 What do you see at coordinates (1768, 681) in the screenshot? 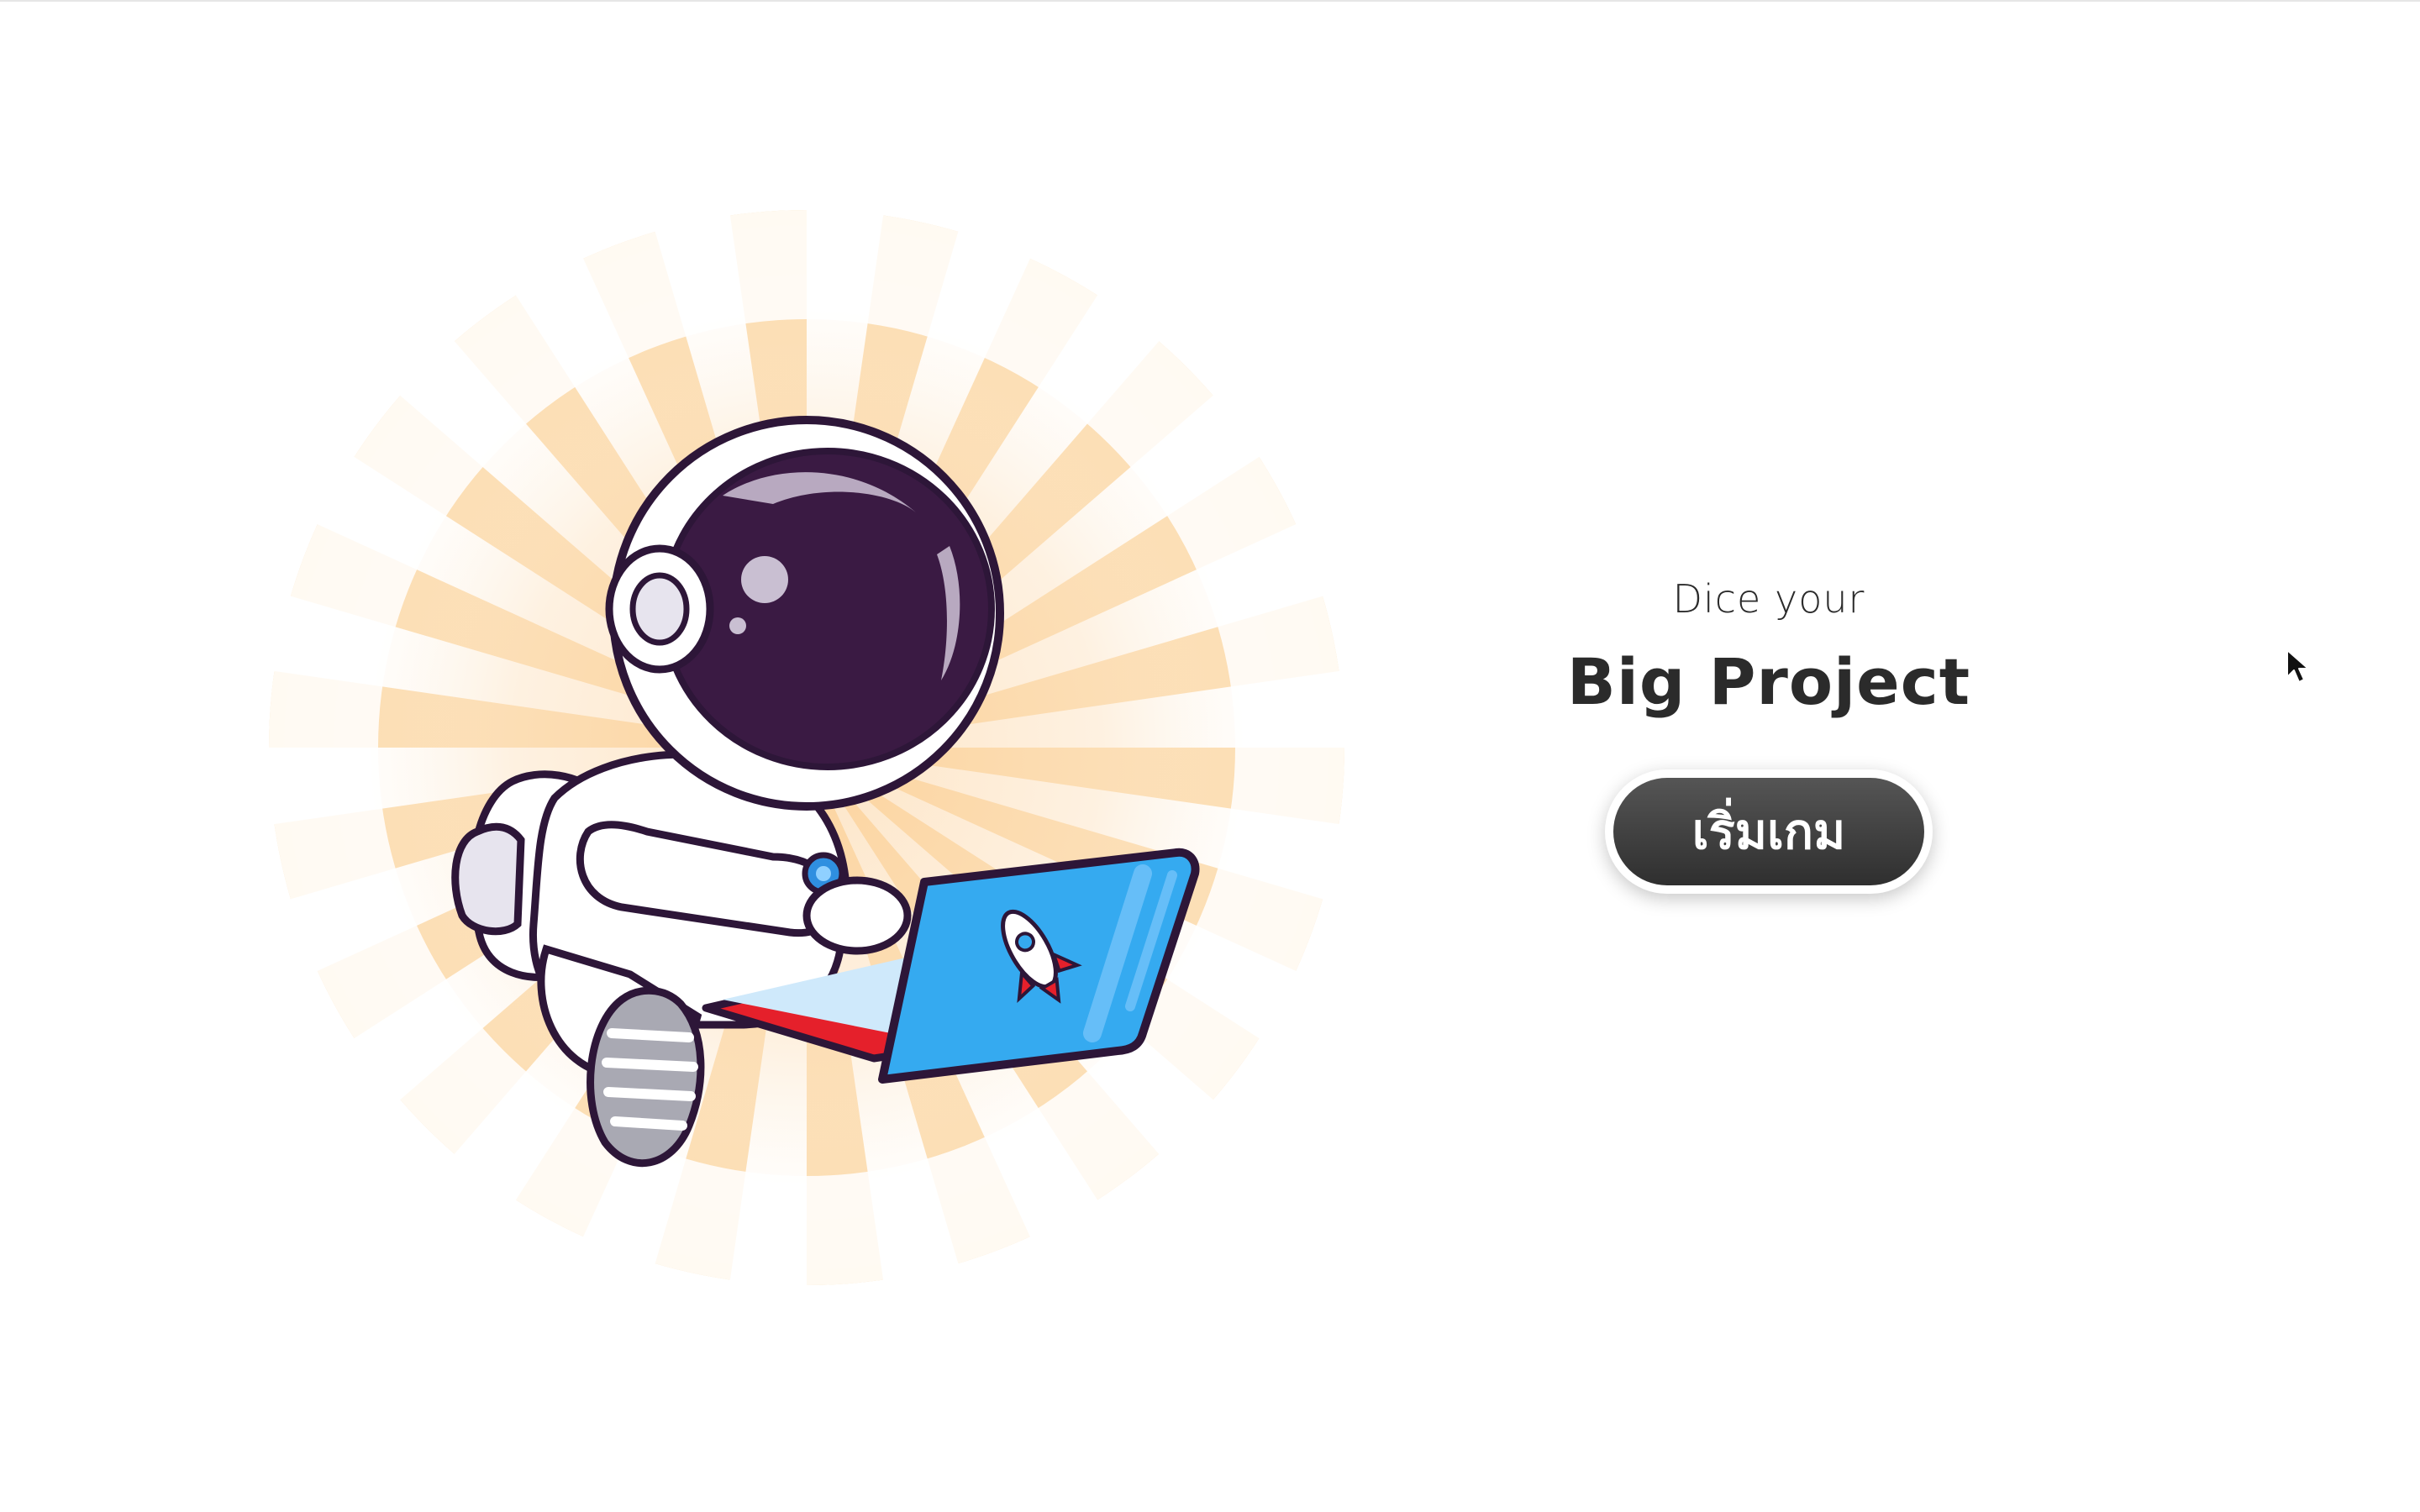
I see `page-title: Big Project` at bounding box center [1768, 681].